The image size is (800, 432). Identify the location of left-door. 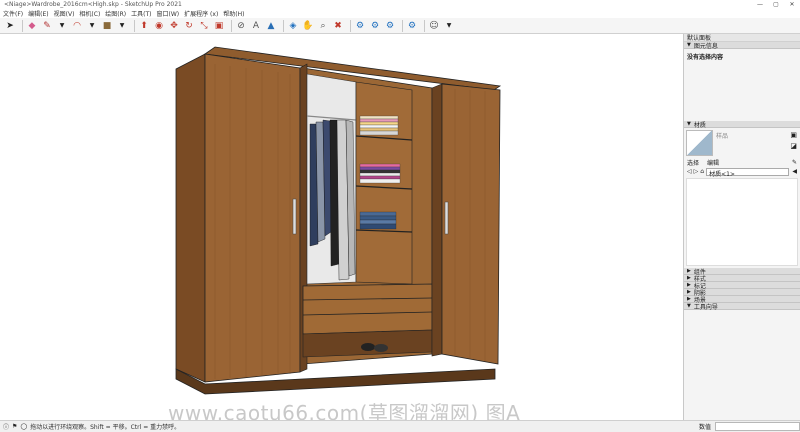
(252, 218).